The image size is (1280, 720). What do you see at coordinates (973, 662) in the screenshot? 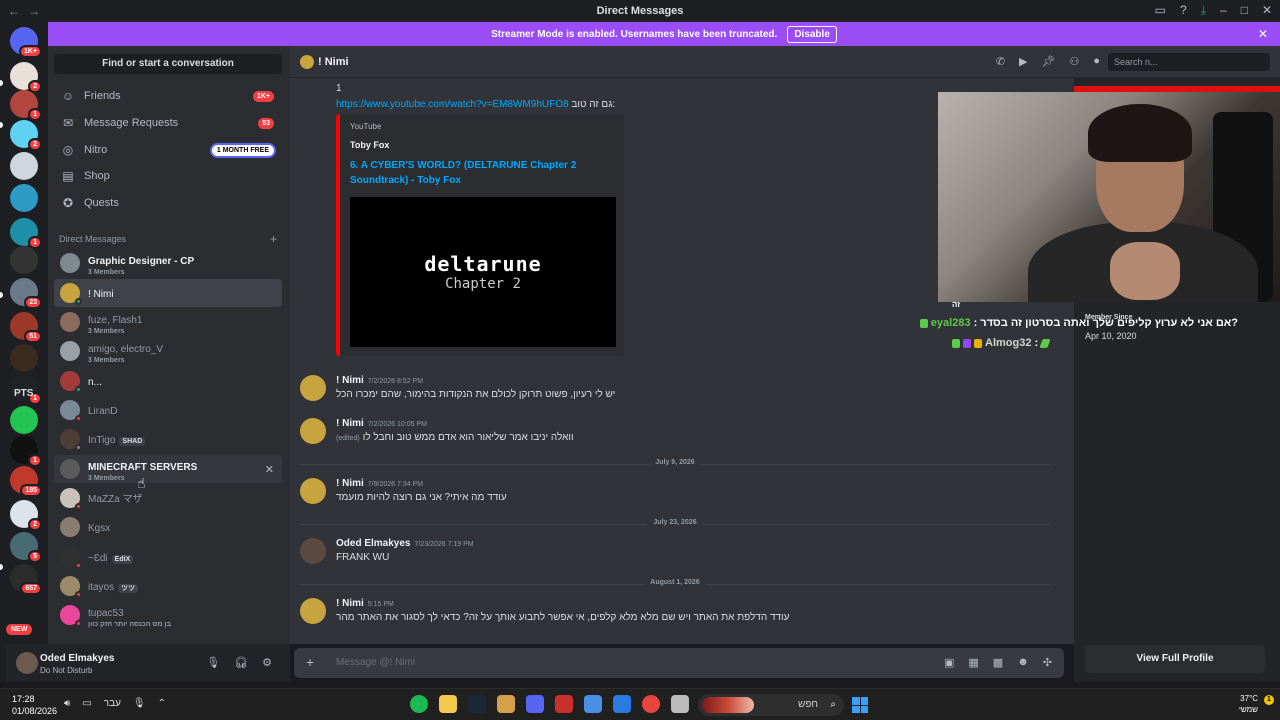
I see `gif-icon: ▦` at bounding box center [973, 662].